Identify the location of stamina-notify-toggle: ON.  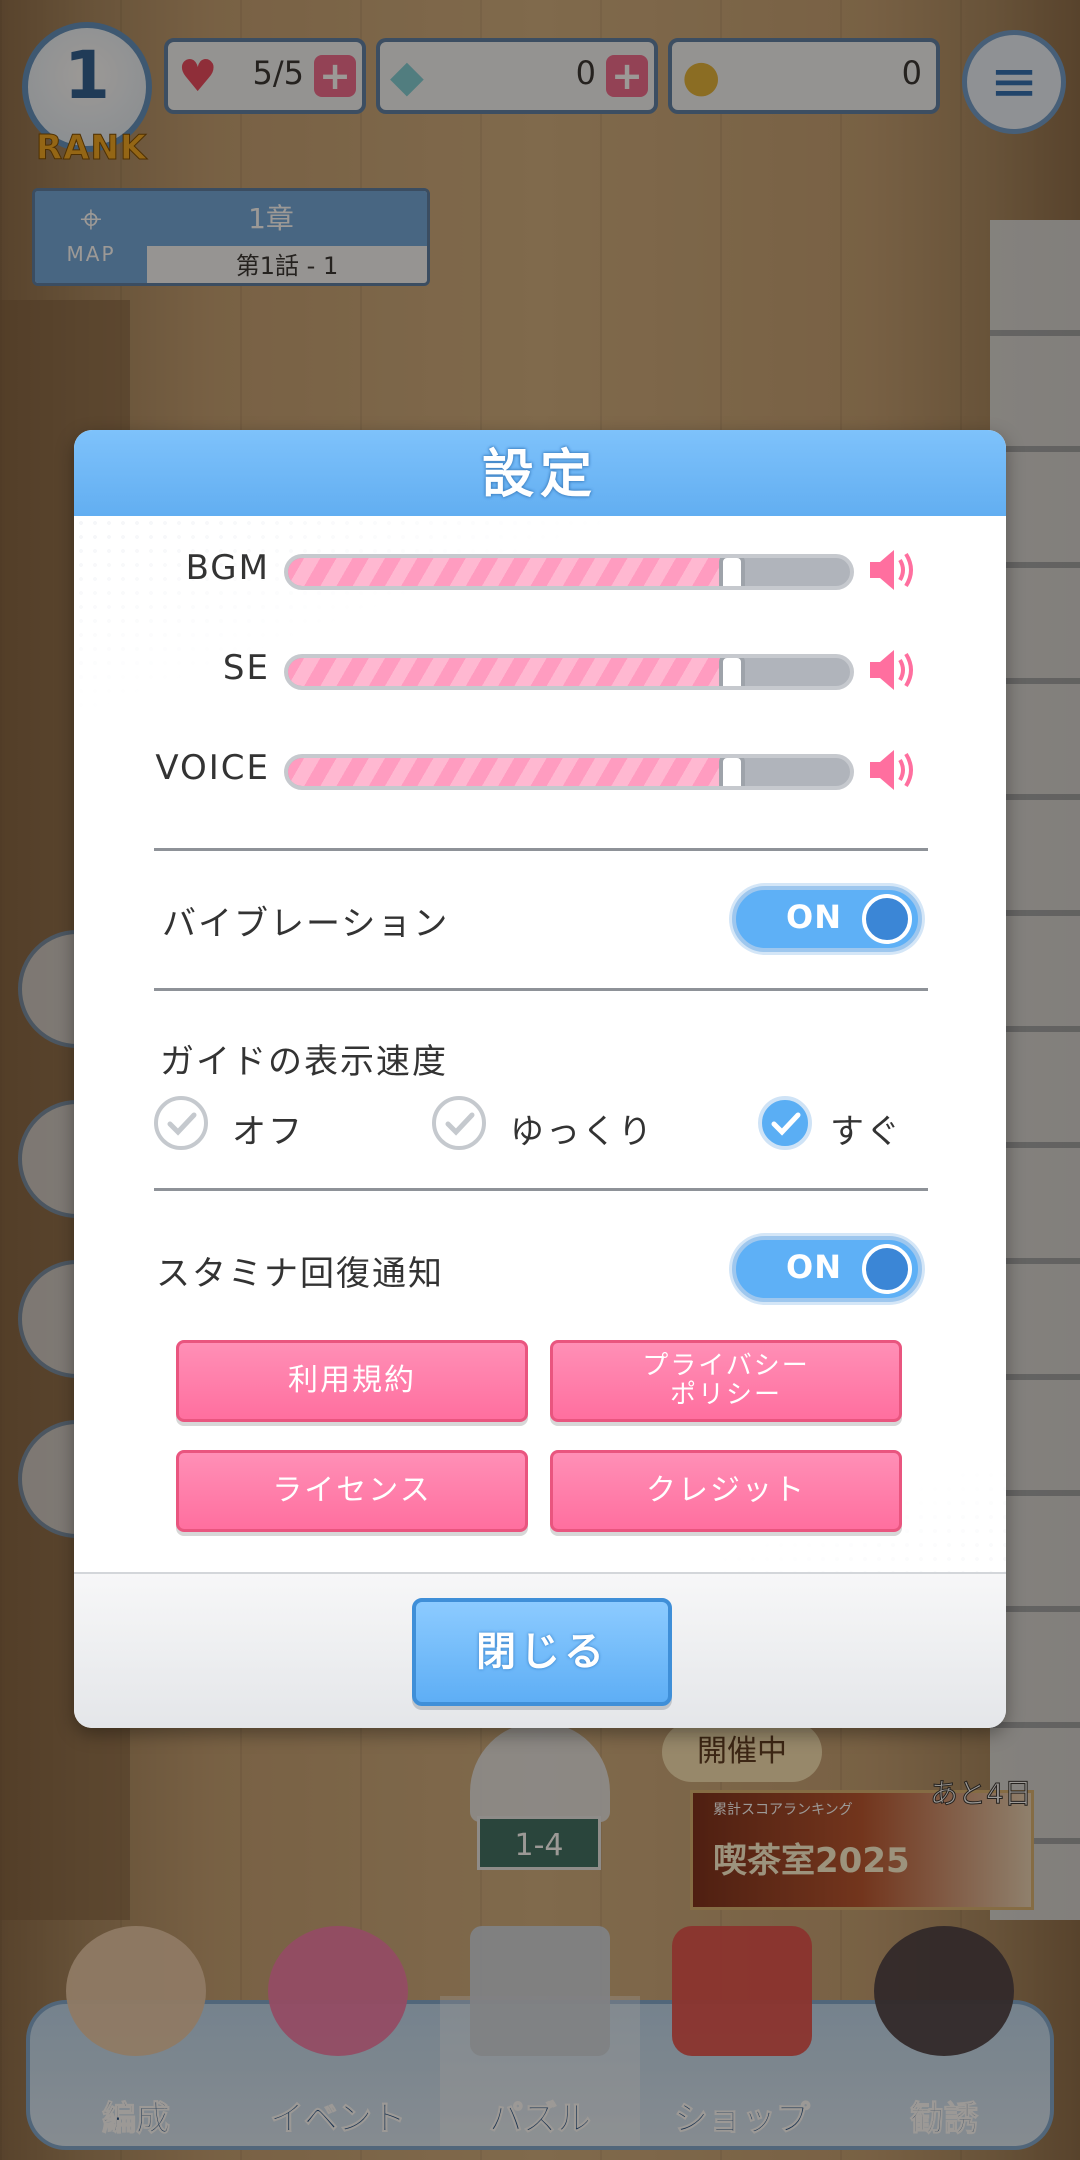
(827, 1269).